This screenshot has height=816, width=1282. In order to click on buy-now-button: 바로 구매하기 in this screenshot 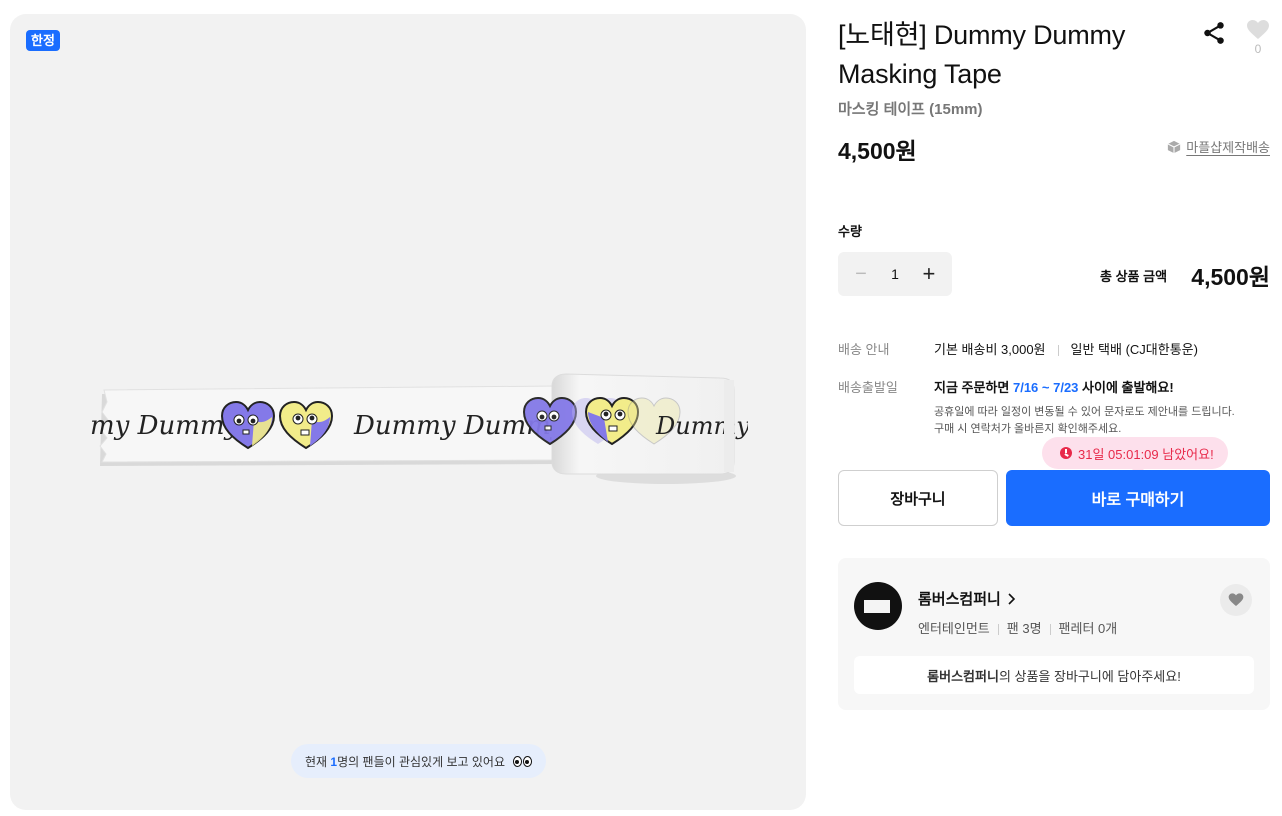, I will do `click(1138, 498)`.